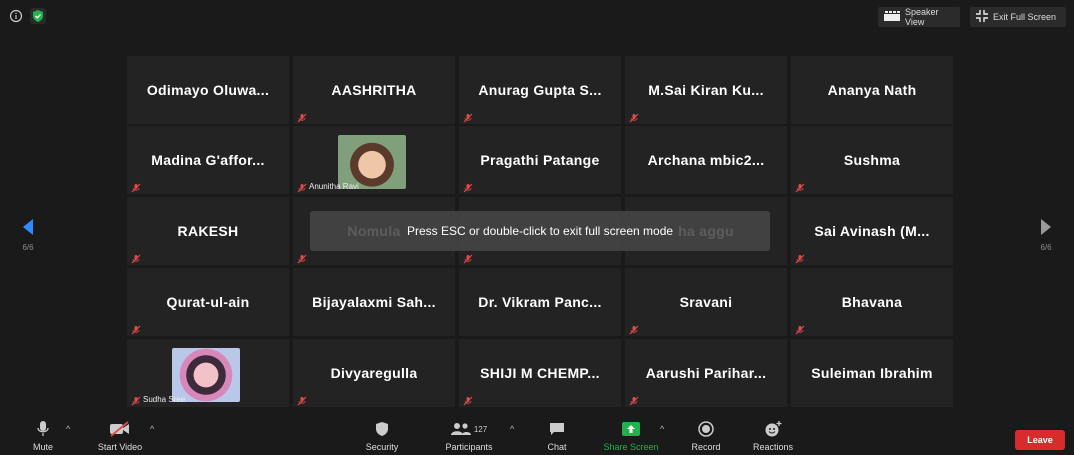  Describe the element at coordinates (120, 447) in the screenshot. I see `start-video-label: Start Video` at that location.